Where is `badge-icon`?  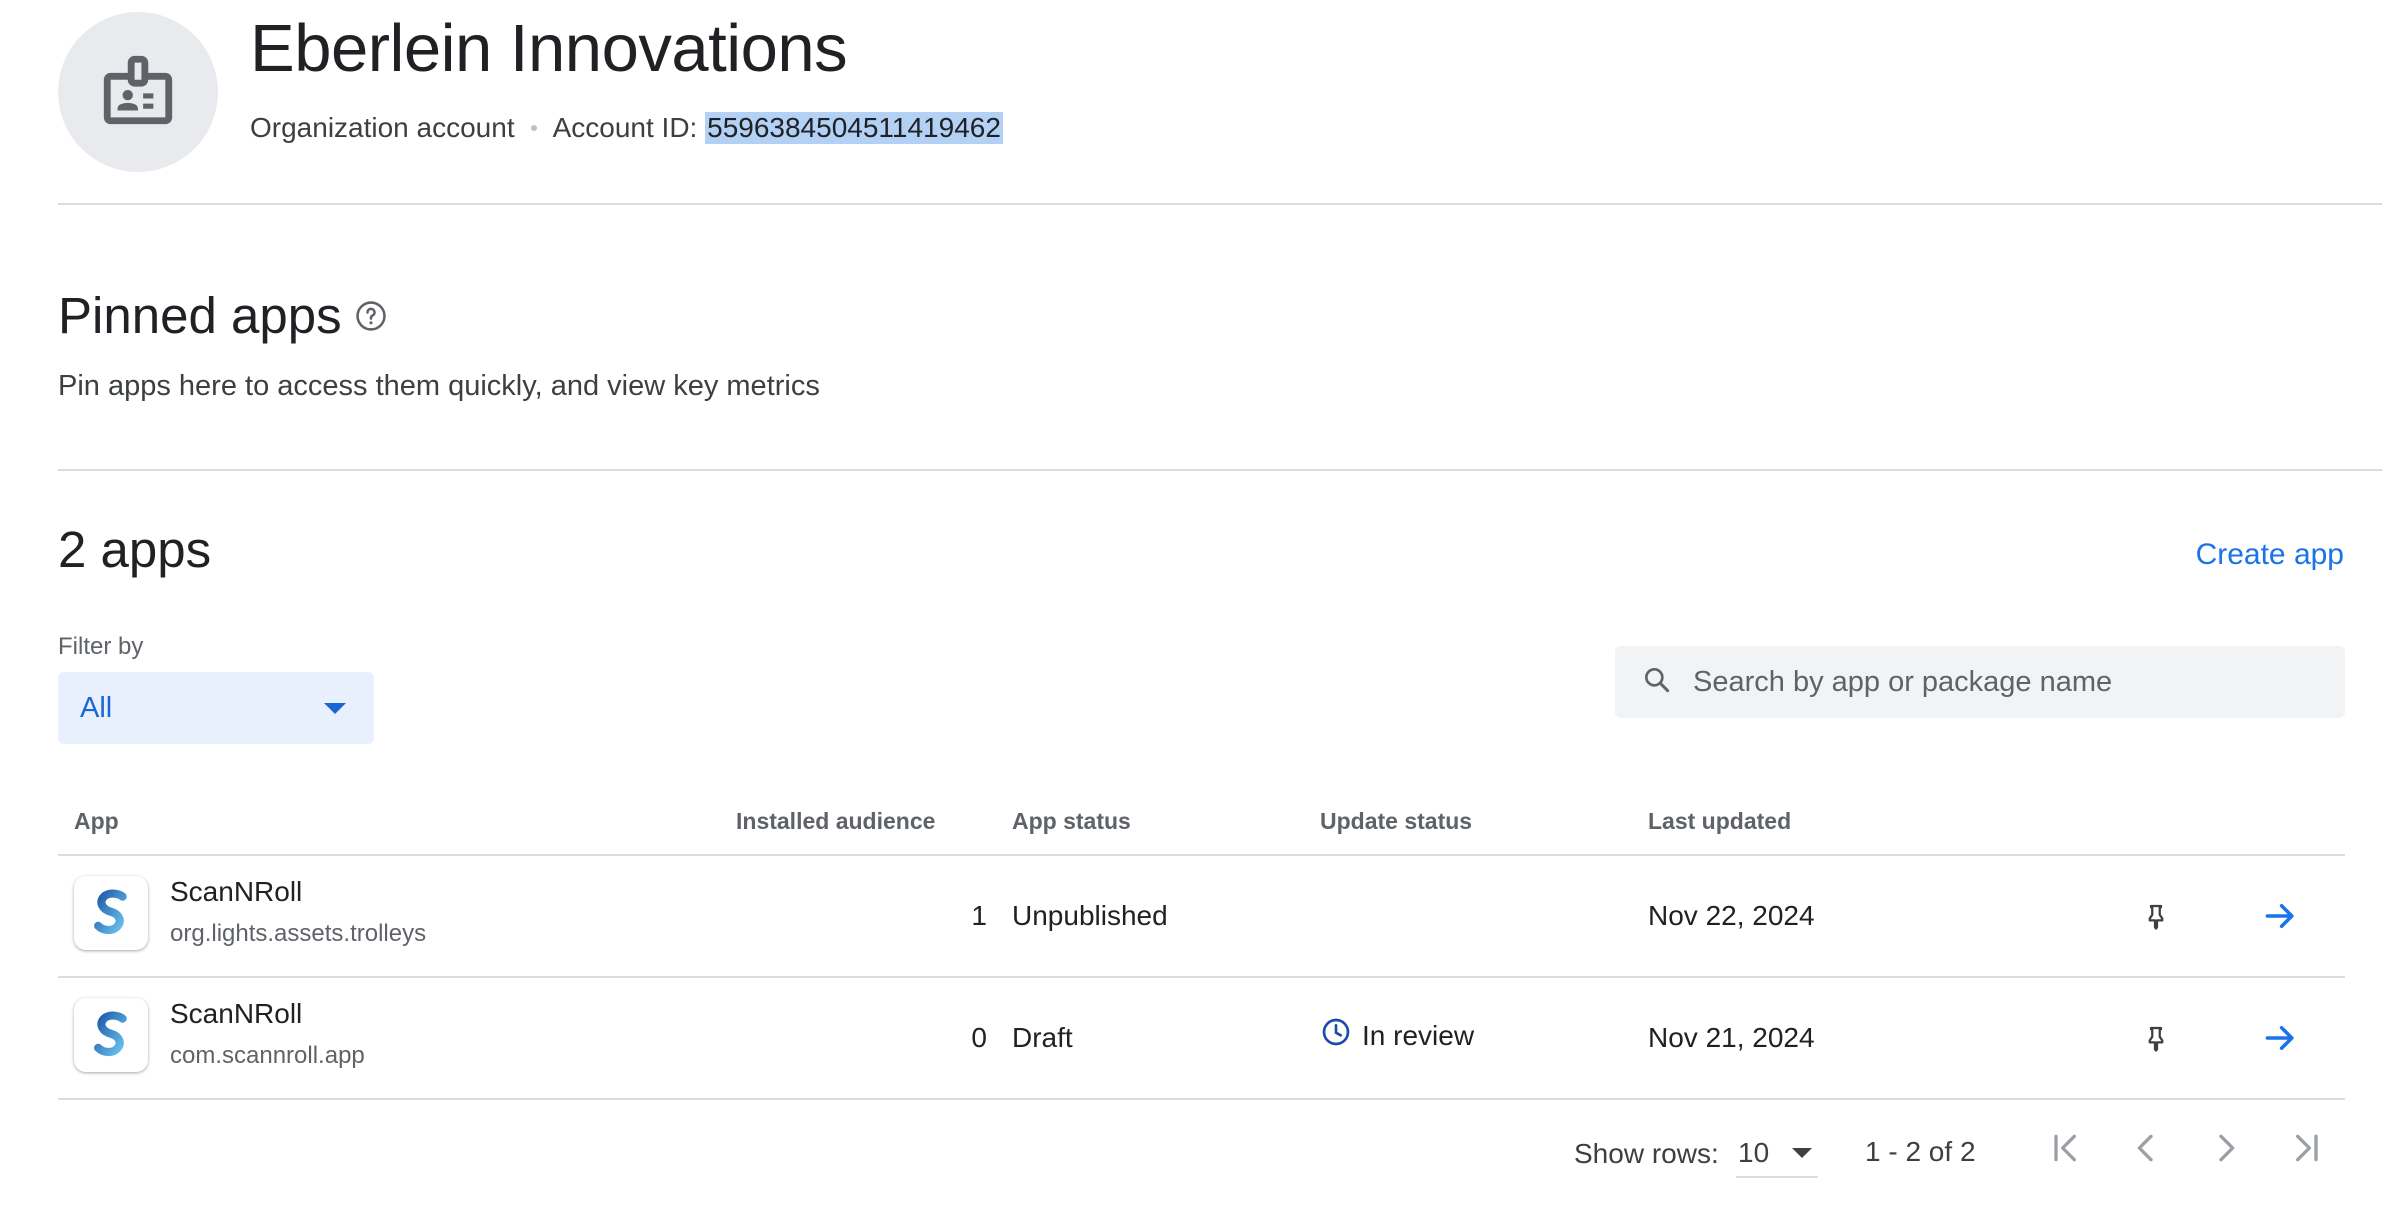 badge-icon is located at coordinates (138, 92).